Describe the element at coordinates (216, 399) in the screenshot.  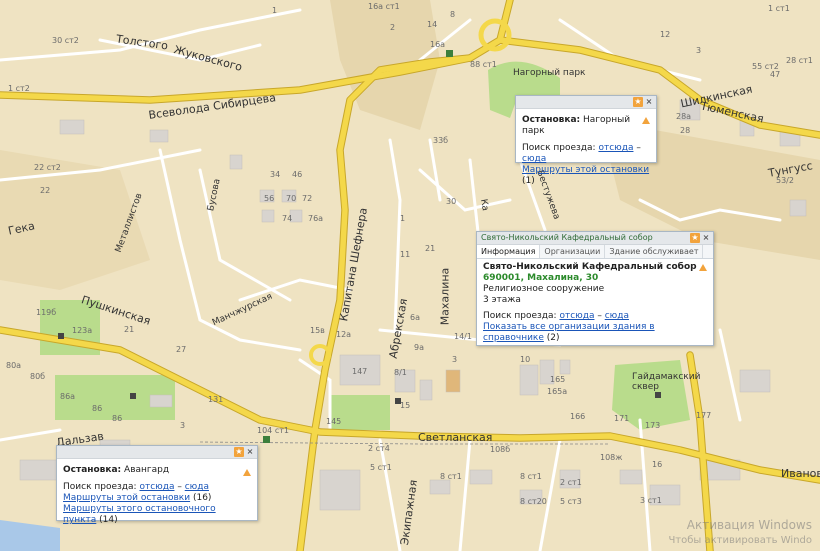
I see `house-number: 131` at that location.